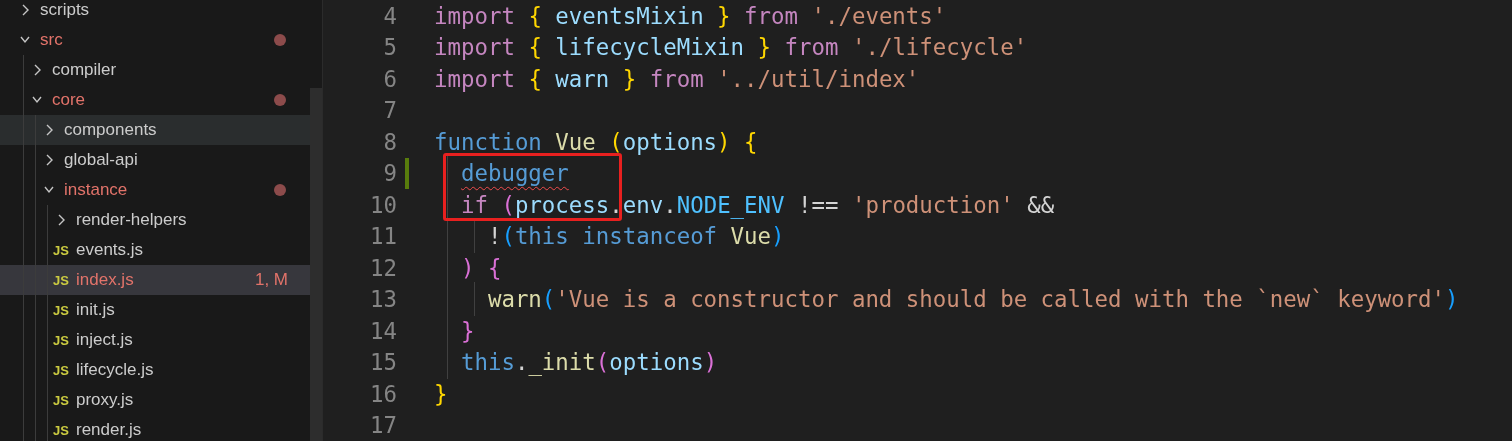  I want to click on code-line: this._init(options), so click(576, 362).